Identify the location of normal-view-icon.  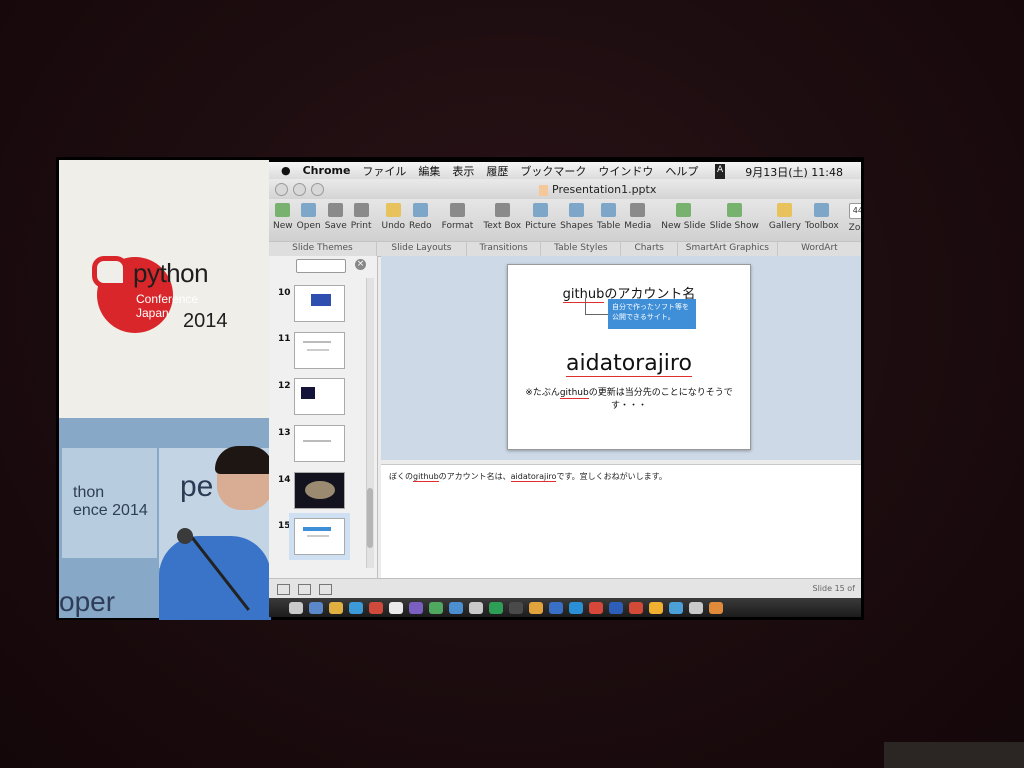
(283, 589).